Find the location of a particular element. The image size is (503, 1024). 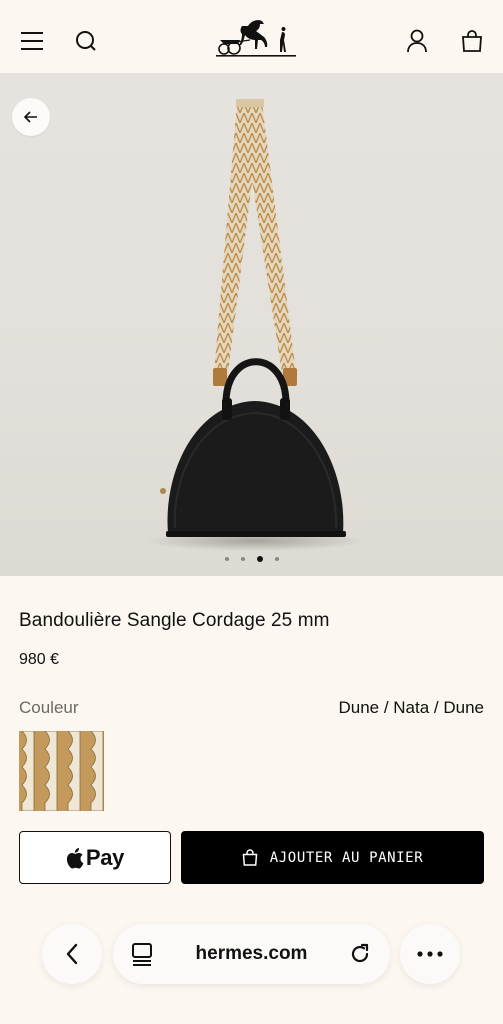

apple-pay-label: Pay is located at coordinates (105, 857).